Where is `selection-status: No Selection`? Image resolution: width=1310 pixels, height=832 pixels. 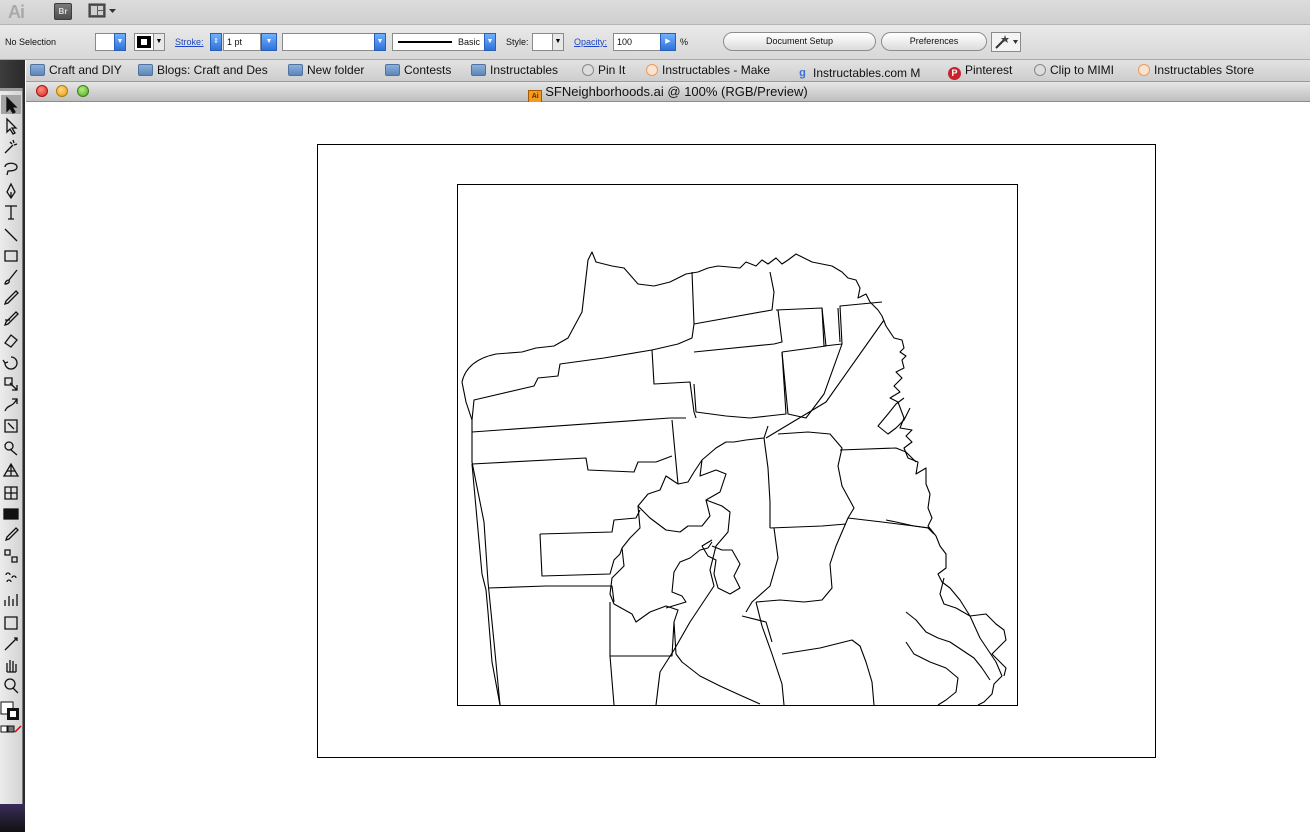
selection-status: No Selection is located at coordinates (31, 42).